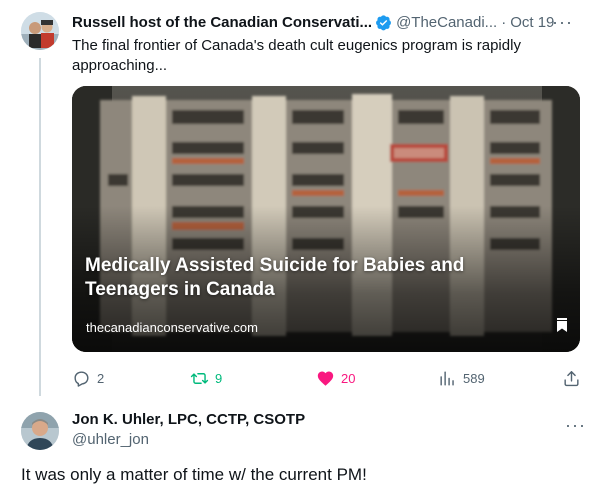 This screenshot has height=496, width=600. Describe the element at coordinates (101, 378) in the screenshot. I see `reply-count: 2` at that location.